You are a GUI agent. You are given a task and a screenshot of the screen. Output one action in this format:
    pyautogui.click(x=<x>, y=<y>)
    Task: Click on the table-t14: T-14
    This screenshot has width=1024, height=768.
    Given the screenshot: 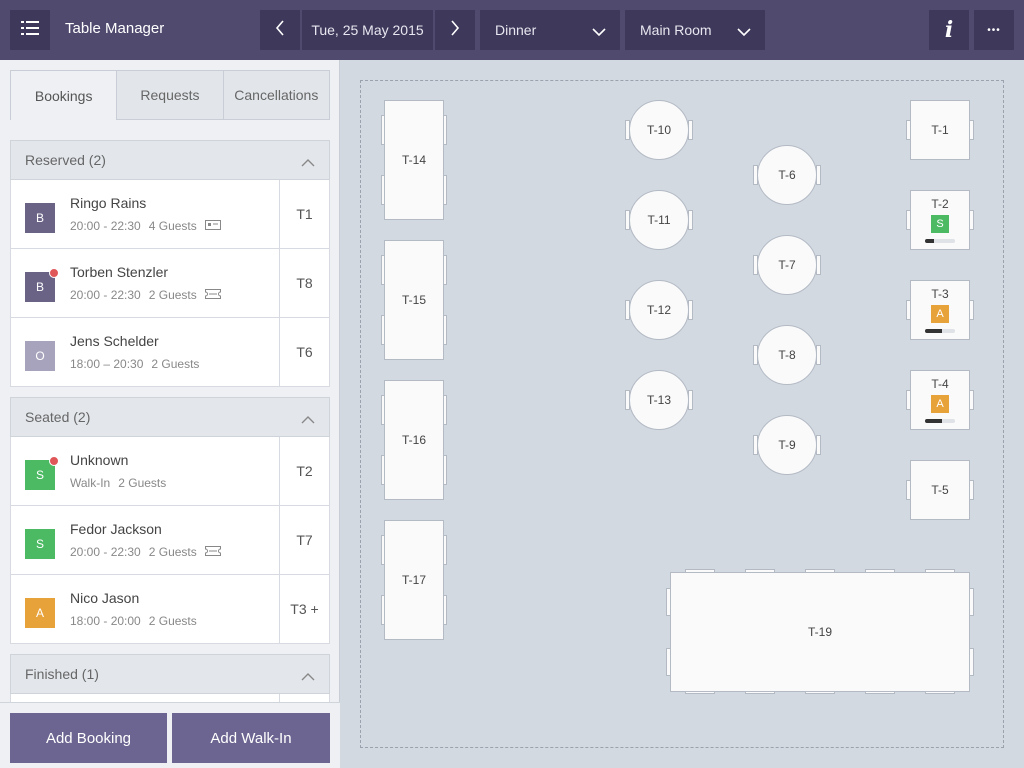 What is the action you would take?
    pyautogui.click(x=414, y=160)
    